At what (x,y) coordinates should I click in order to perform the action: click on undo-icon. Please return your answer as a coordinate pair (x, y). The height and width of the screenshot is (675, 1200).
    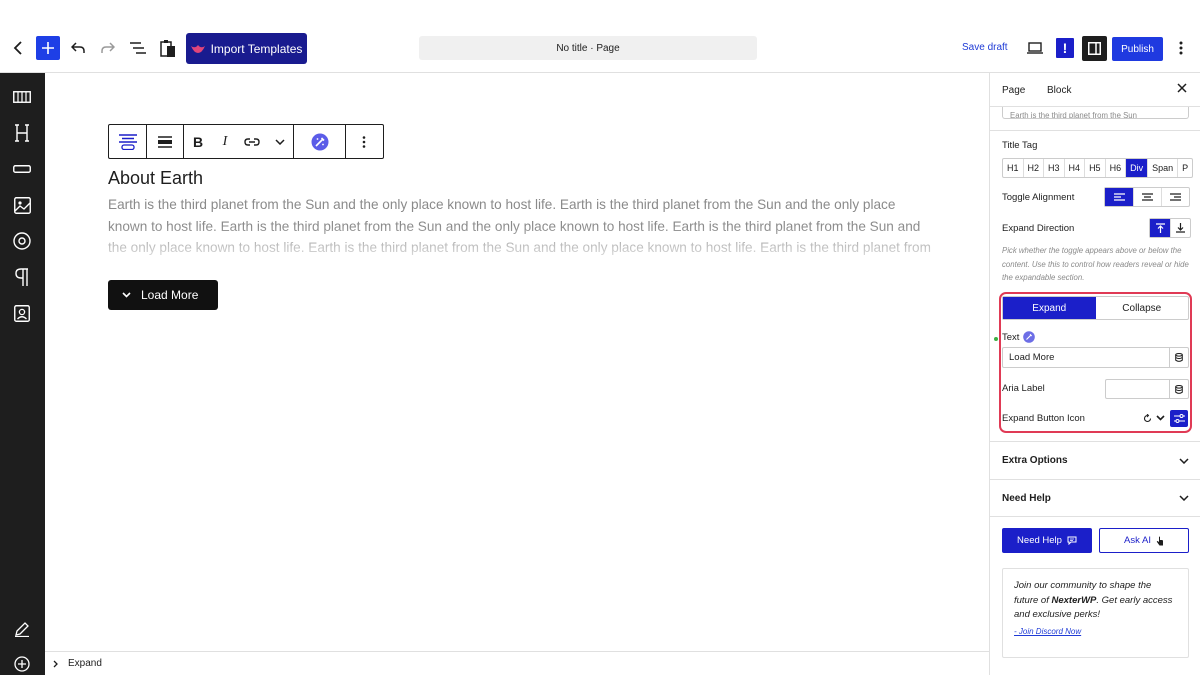
    Looking at the image, I should click on (78, 48).